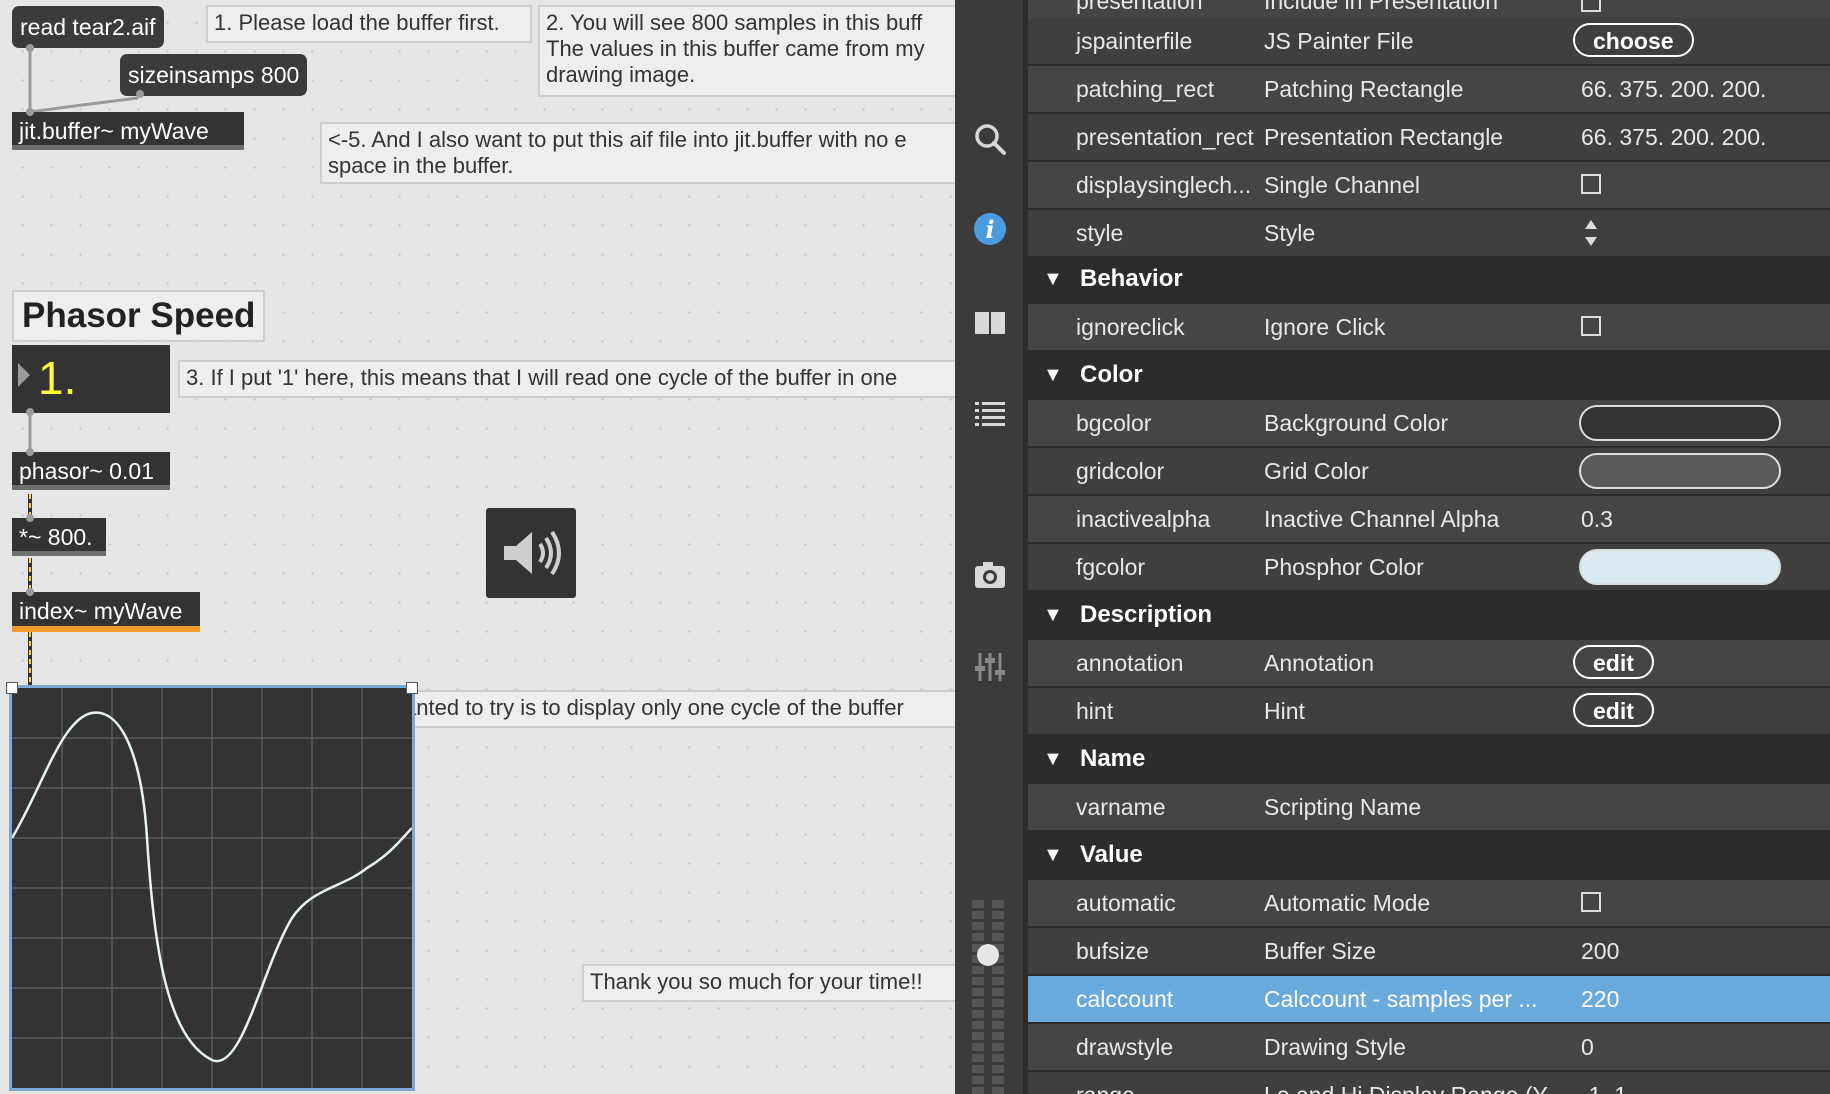 The height and width of the screenshot is (1094, 1830). Describe the element at coordinates (1680, 423) in the screenshot. I see `bgcolor-swatch` at that location.